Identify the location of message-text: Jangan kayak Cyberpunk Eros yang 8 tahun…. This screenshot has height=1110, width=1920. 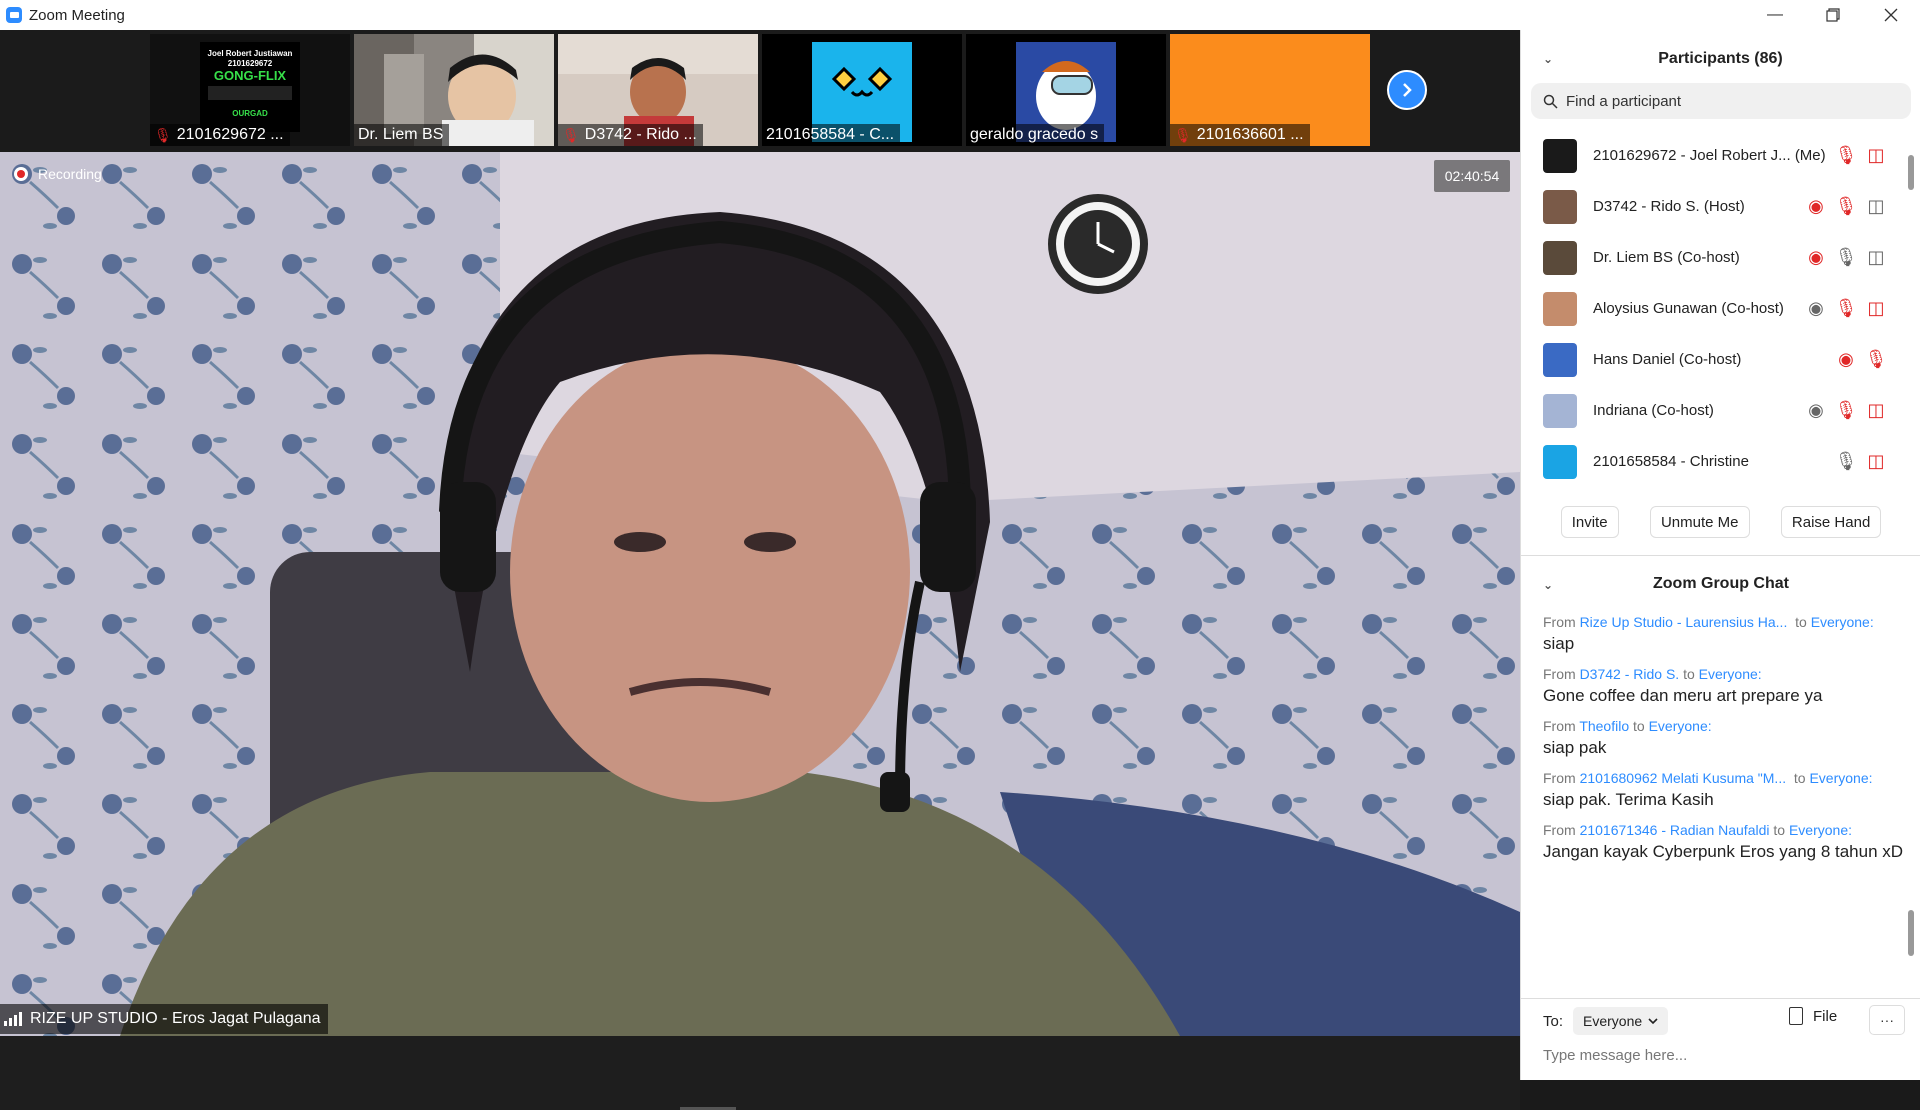
(1723, 851).